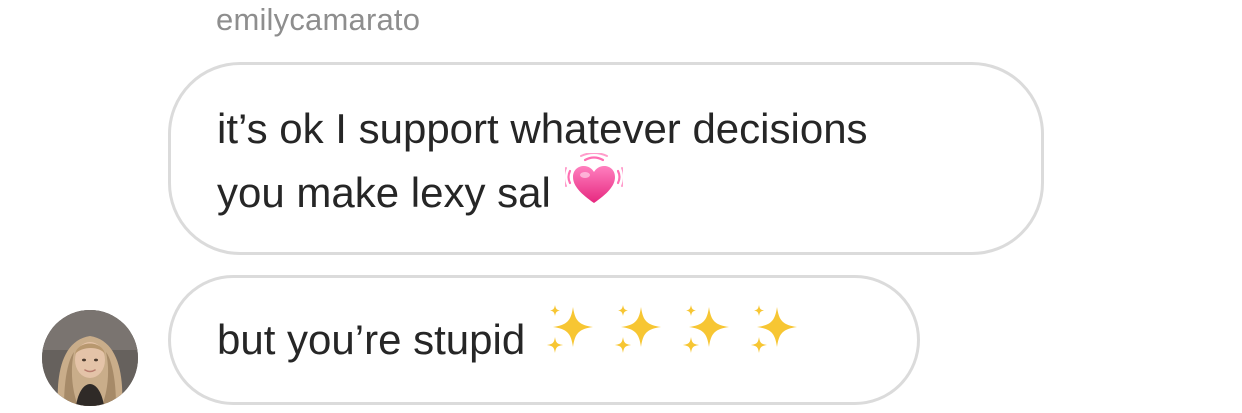  I want to click on user-avatar-image, so click(90, 358).